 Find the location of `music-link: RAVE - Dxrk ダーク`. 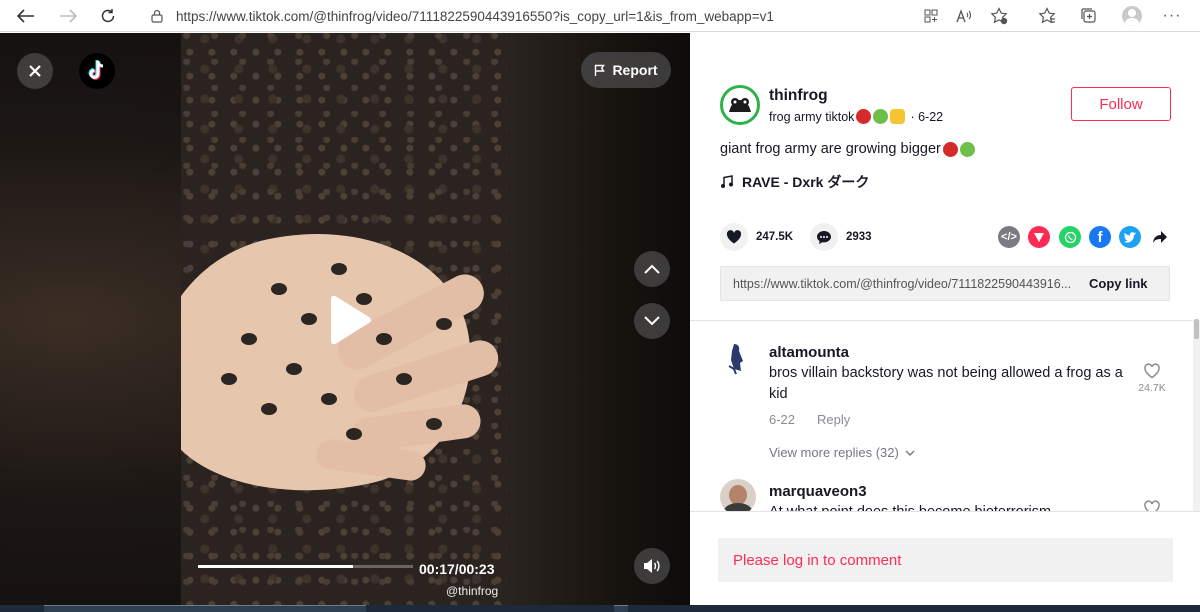

music-link: RAVE - Dxrk ダーク is located at coordinates (794, 182).